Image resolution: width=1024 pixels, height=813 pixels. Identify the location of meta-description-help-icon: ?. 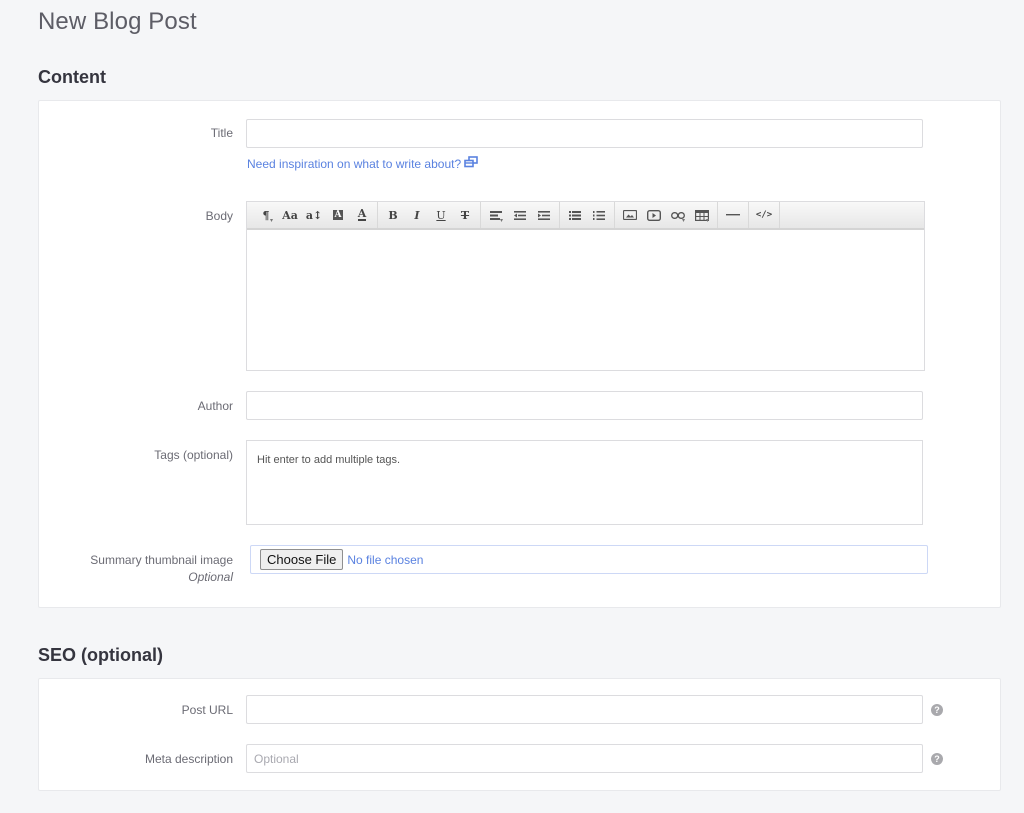
(937, 759).